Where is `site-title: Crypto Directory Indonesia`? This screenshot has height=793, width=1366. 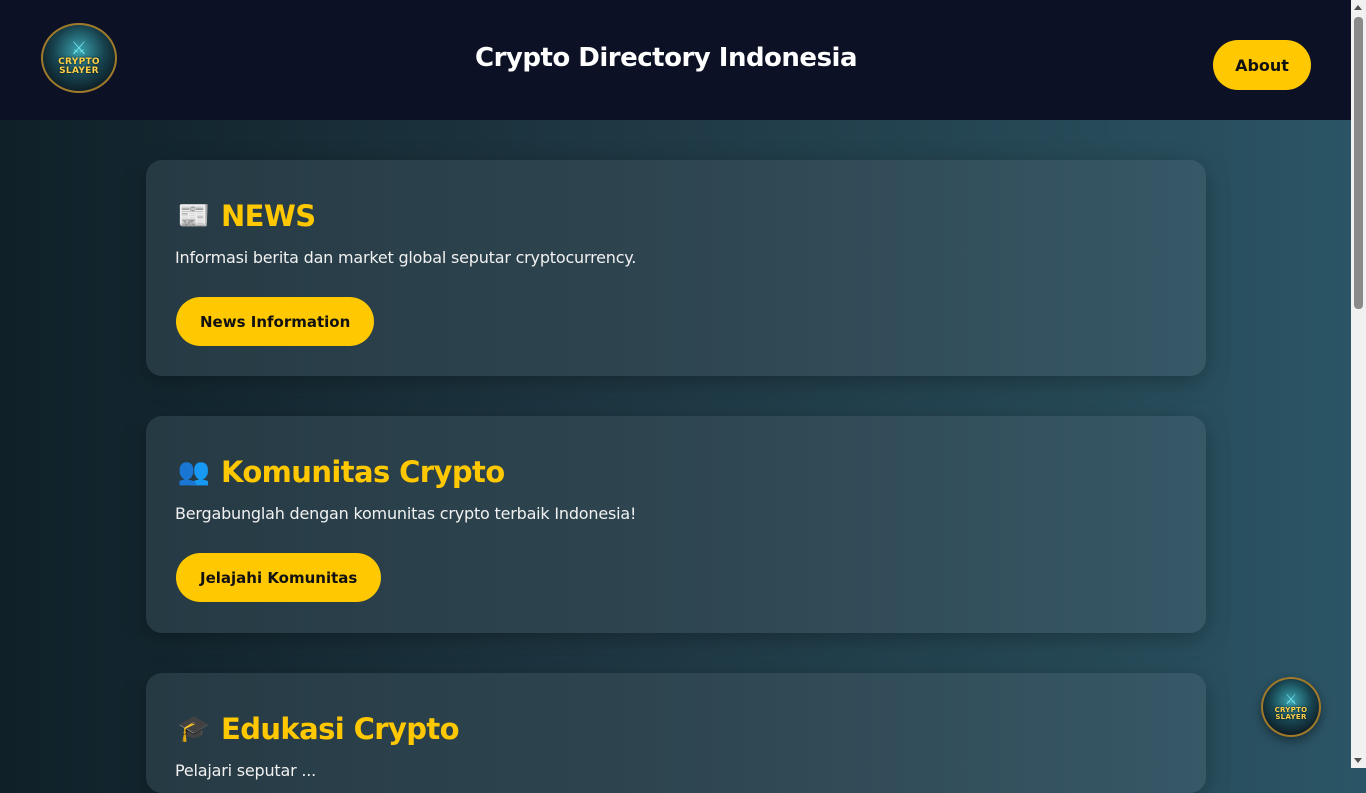
site-title: Crypto Directory Indonesia is located at coordinates (666, 58).